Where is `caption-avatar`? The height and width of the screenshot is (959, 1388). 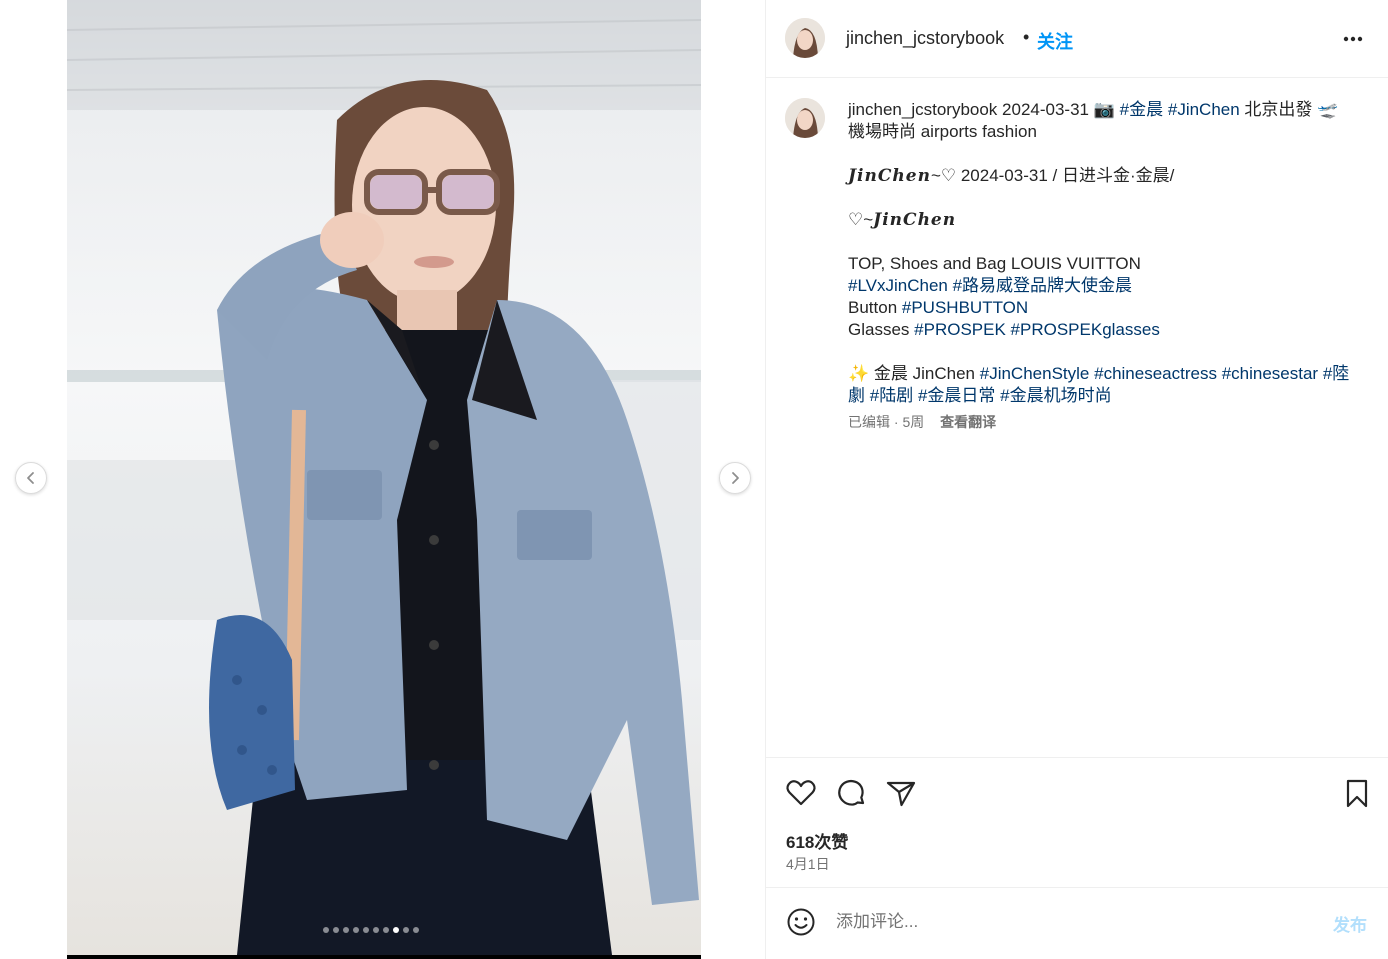
caption-avatar is located at coordinates (805, 118).